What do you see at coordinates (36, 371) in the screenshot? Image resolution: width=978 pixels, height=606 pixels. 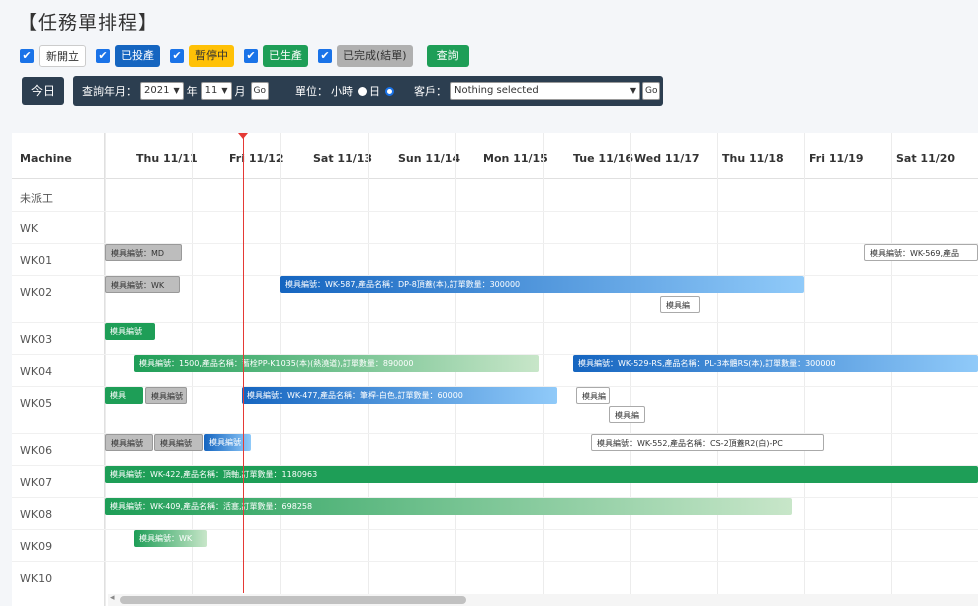 I see `row-label: WK04` at bounding box center [36, 371].